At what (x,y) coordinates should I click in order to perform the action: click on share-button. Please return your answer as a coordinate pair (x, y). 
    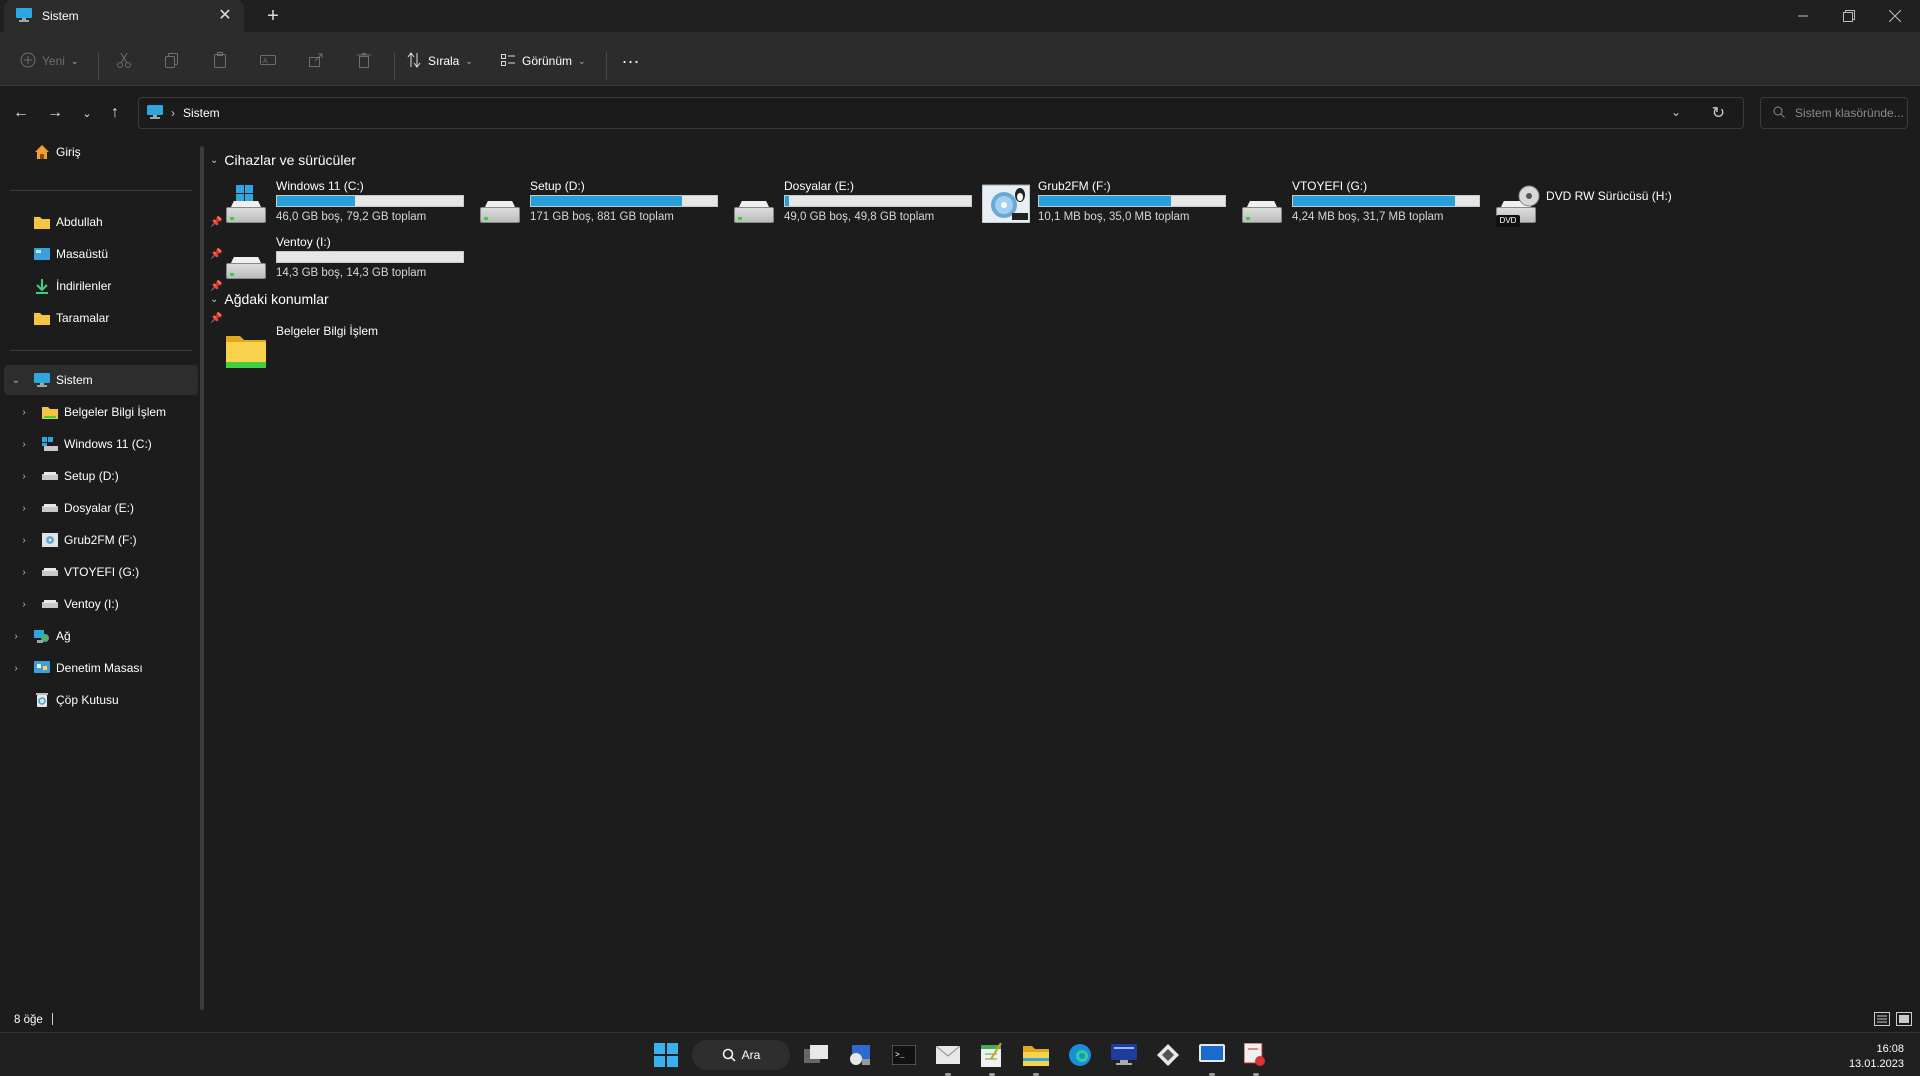
    Looking at the image, I should click on (316, 61).